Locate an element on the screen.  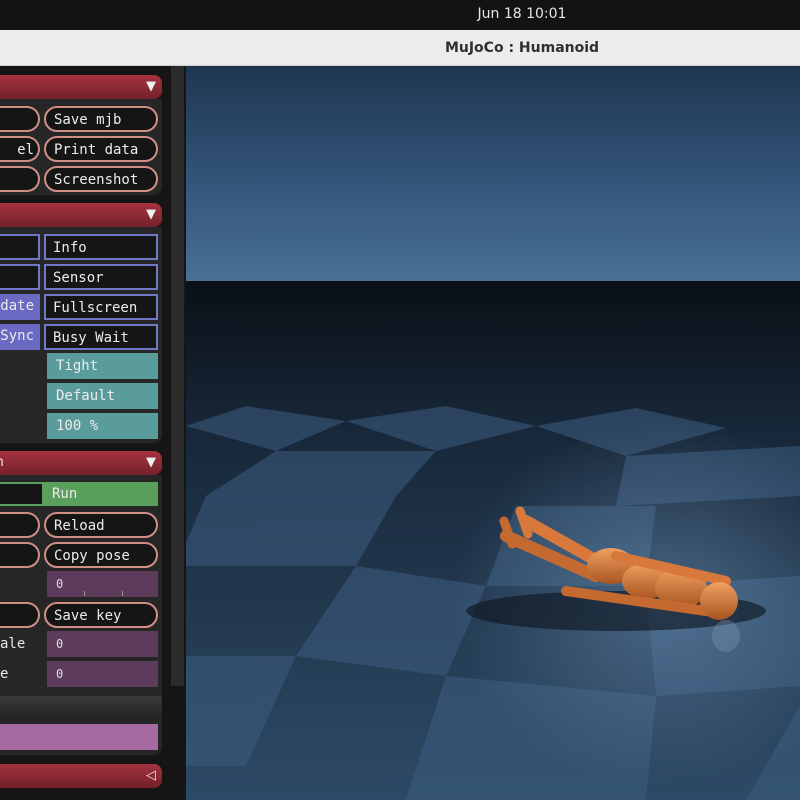
fullscreen-checkbox: Fullscreen is located at coordinates (101, 307).